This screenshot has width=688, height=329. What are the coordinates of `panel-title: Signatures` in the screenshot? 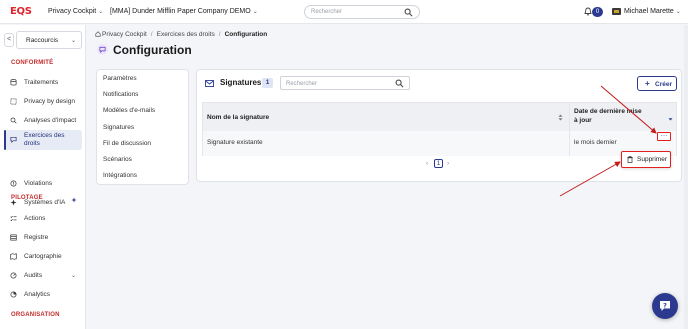 It's located at (241, 82).